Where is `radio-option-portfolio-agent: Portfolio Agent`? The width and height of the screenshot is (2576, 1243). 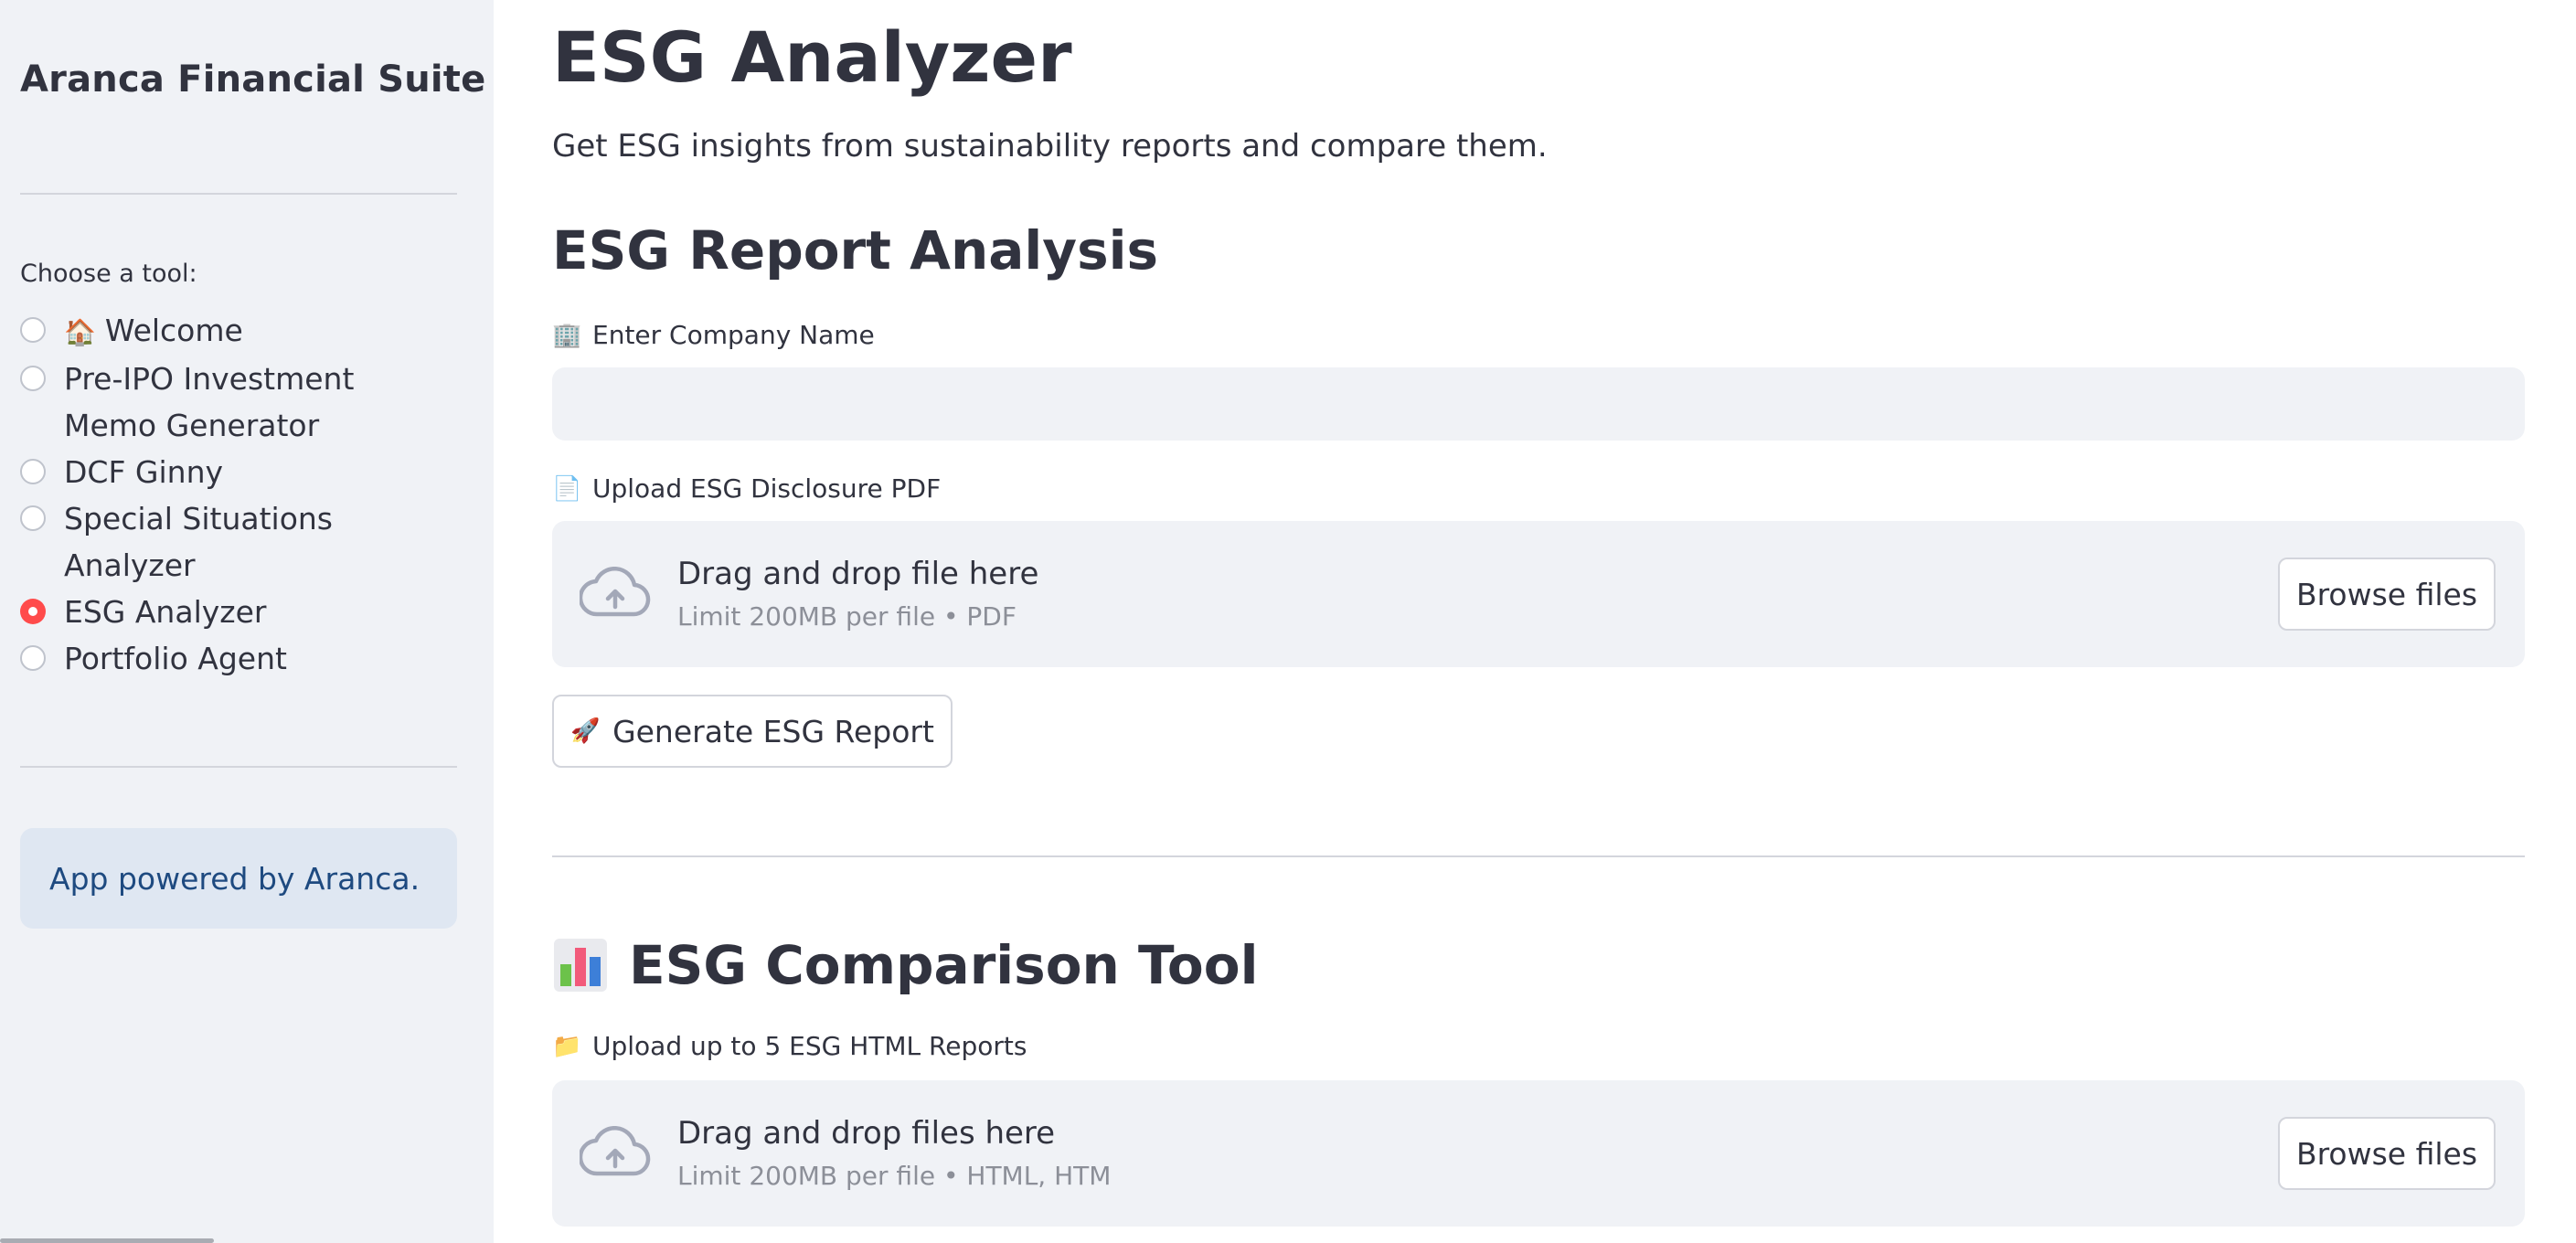
radio-option-portfolio-agent: Portfolio Agent is located at coordinates (239, 658).